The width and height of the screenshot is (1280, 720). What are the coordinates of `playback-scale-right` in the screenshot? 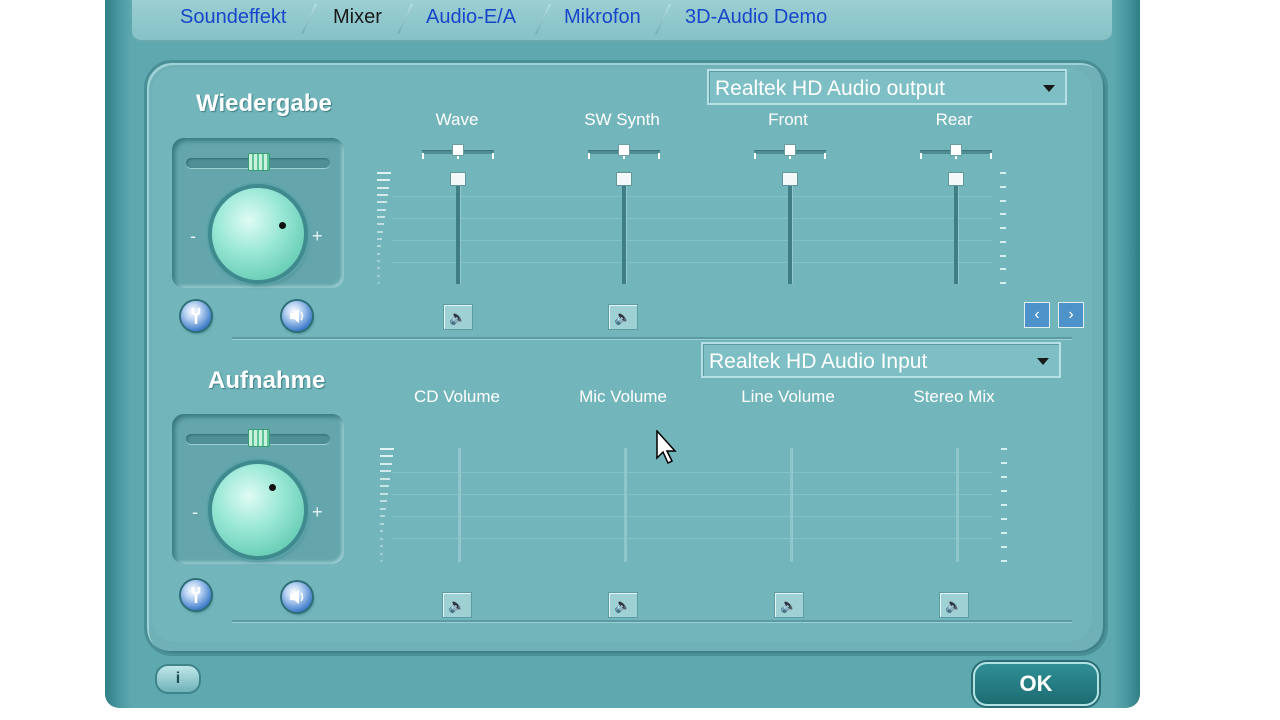 It's located at (1007, 228).